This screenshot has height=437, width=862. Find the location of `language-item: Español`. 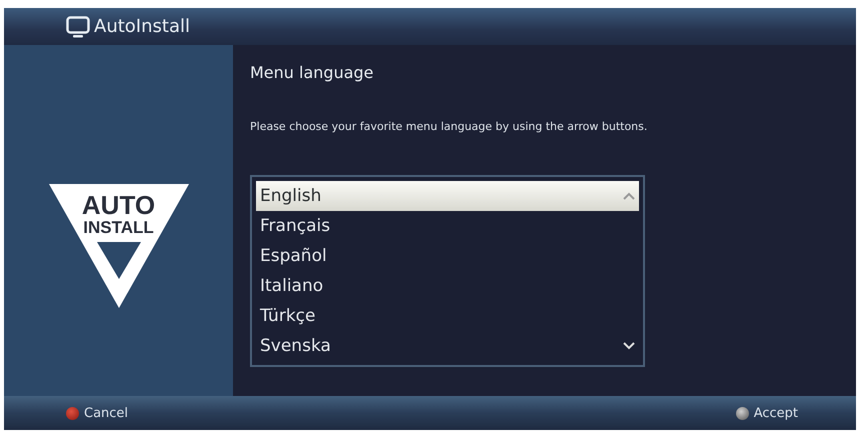

language-item: Español is located at coordinates (447, 256).